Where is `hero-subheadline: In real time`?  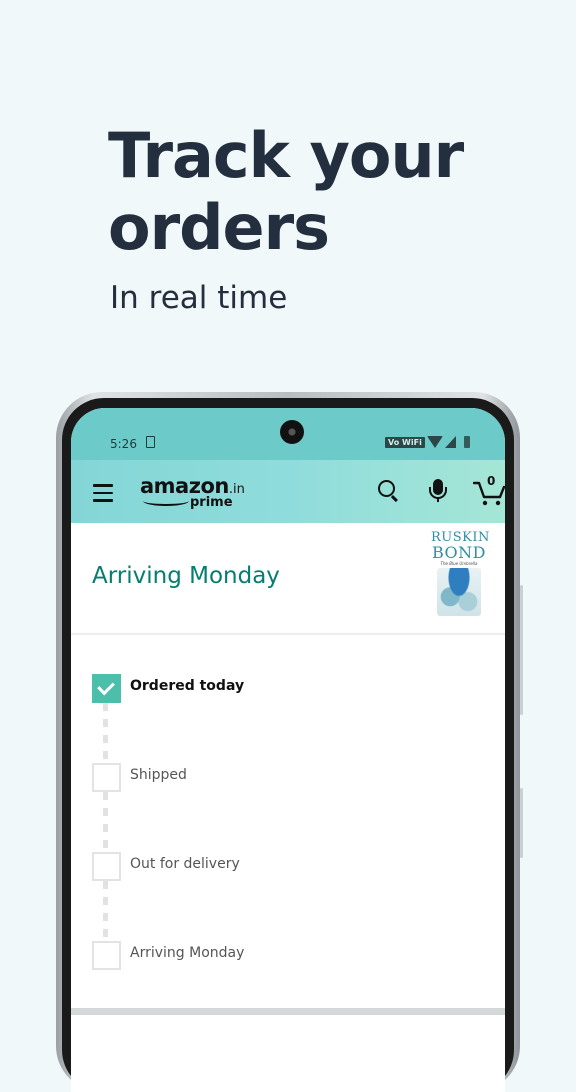 hero-subheadline: In real time is located at coordinates (199, 298).